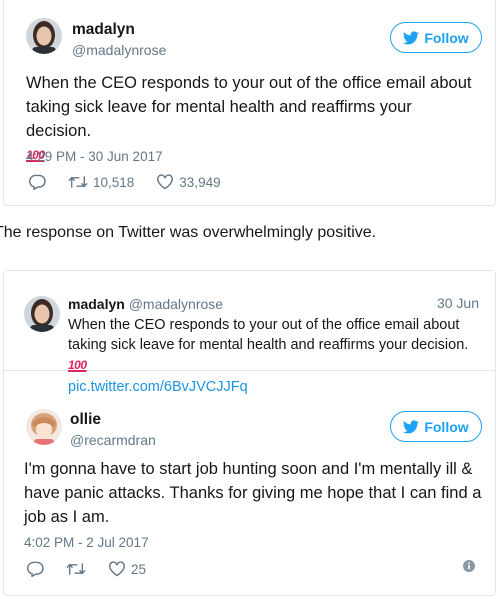 The height and width of the screenshot is (599, 499). What do you see at coordinates (278, 387) in the screenshot?
I see `quoted-media-link: pic.twitter.com/6BvJVCJJFq` at bounding box center [278, 387].